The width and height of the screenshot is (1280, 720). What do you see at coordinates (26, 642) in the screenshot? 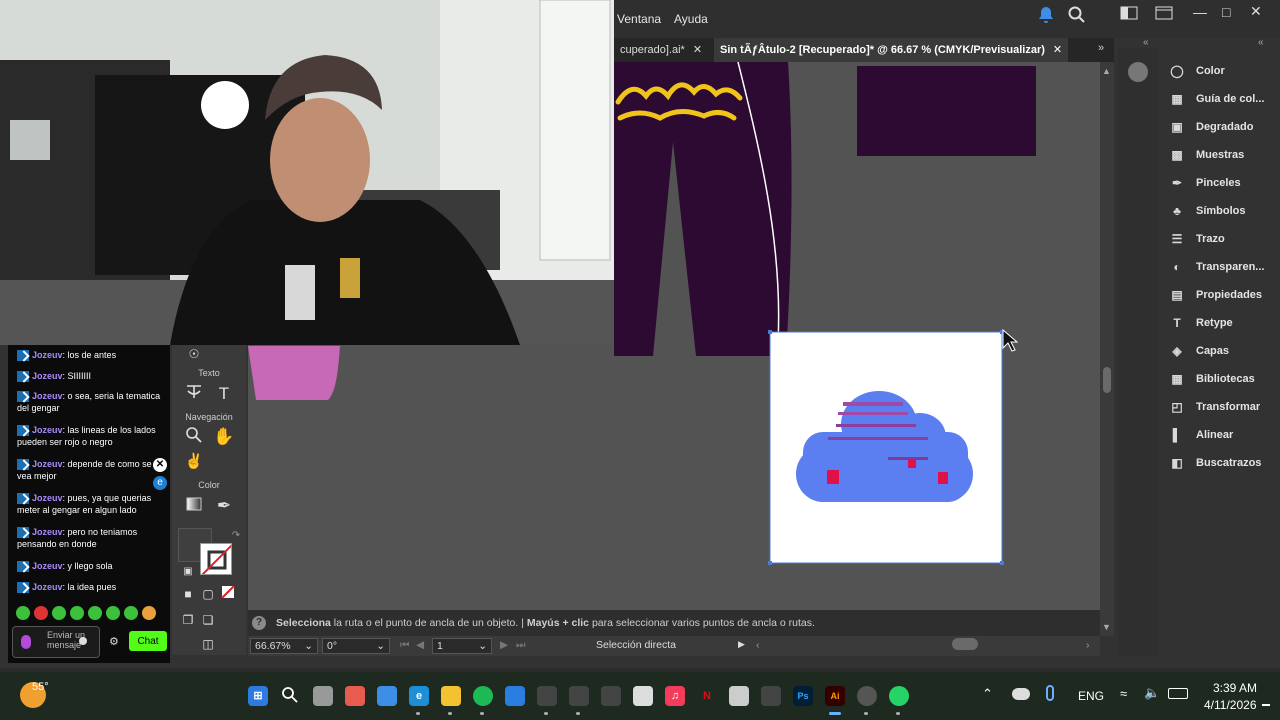
I see `microphone-icon` at bounding box center [26, 642].